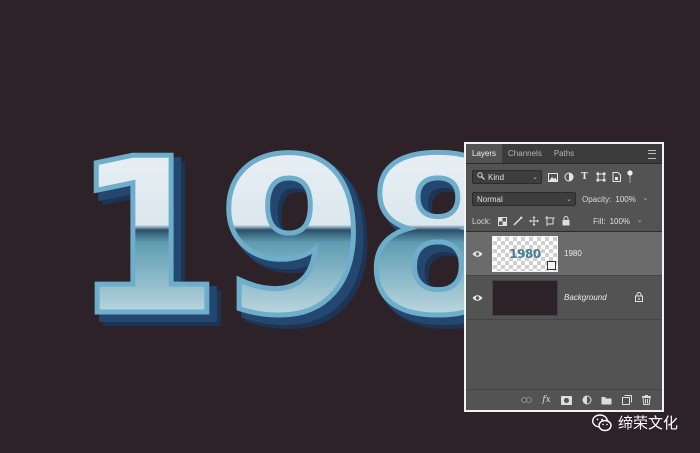  What do you see at coordinates (600, 177) in the screenshot?
I see `shape-filter-icon` at bounding box center [600, 177].